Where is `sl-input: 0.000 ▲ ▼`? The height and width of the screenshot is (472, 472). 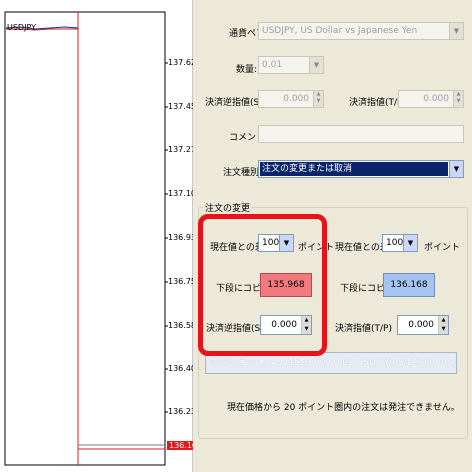 sl-input: 0.000 ▲ ▼ is located at coordinates (291, 99).